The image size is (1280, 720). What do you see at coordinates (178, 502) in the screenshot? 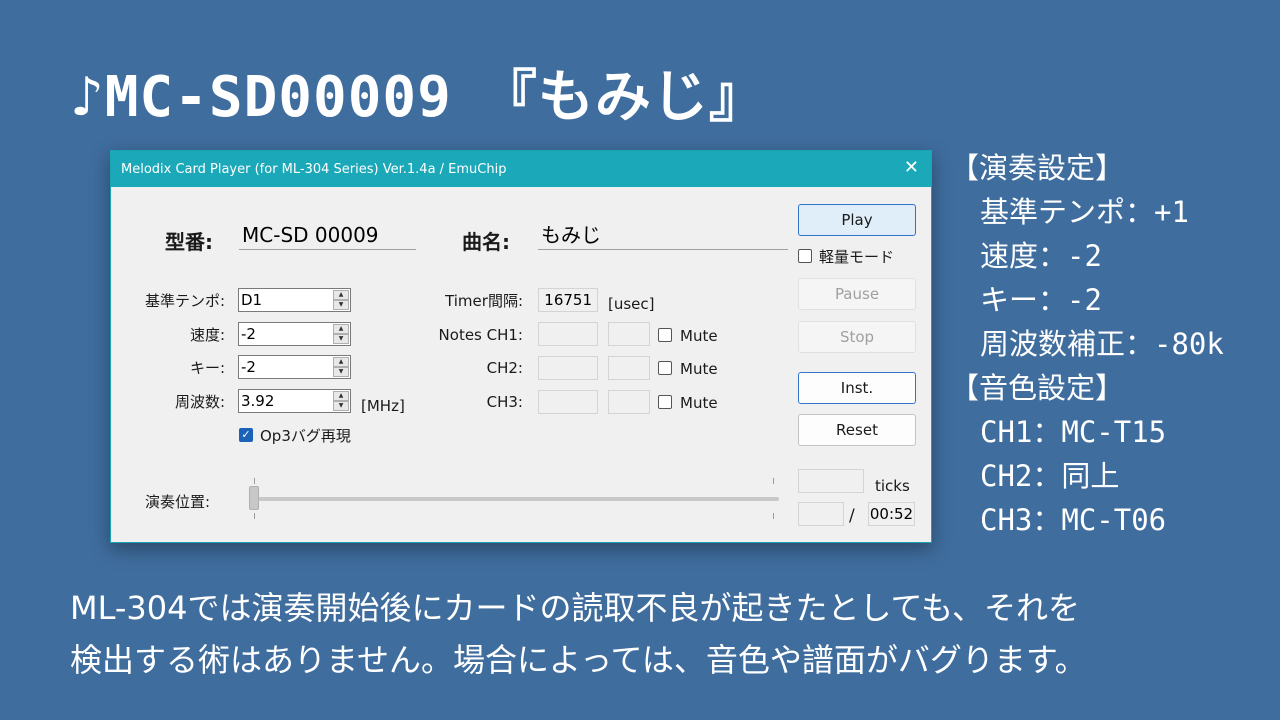
I see `position-label: 演奏位置:` at bounding box center [178, 502].